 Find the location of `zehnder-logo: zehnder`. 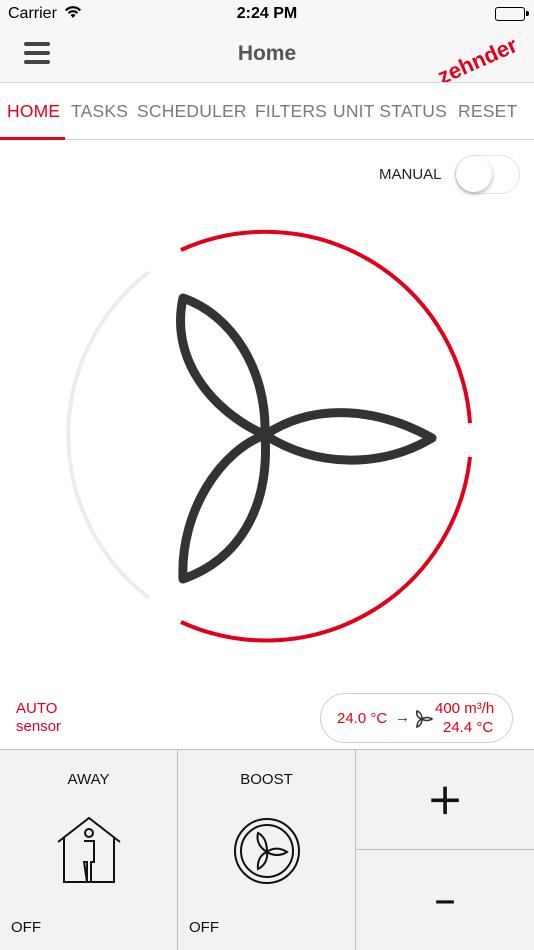

zehnder-logo: zehnder is located at coordinates (478, 57).